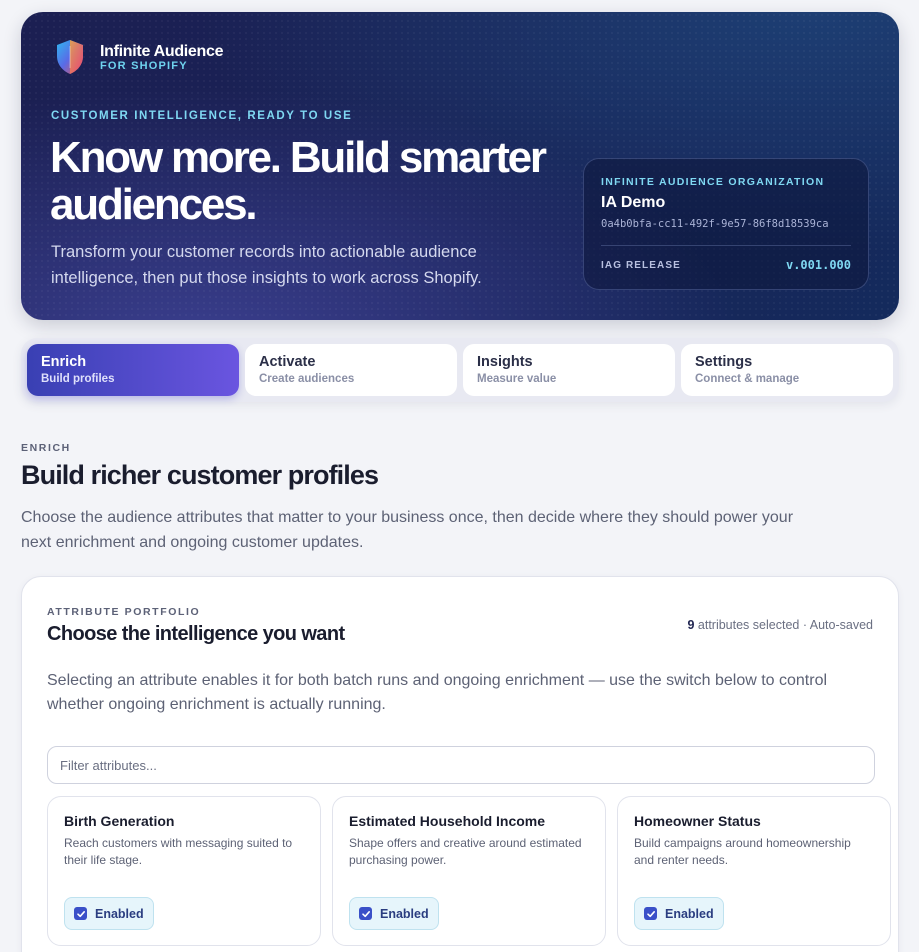 This screenshot has width=919, height=952. Describe the element at coordinates (569, 370) in the screenshot. I see `tab-insights: Insights Measure value` at that location.